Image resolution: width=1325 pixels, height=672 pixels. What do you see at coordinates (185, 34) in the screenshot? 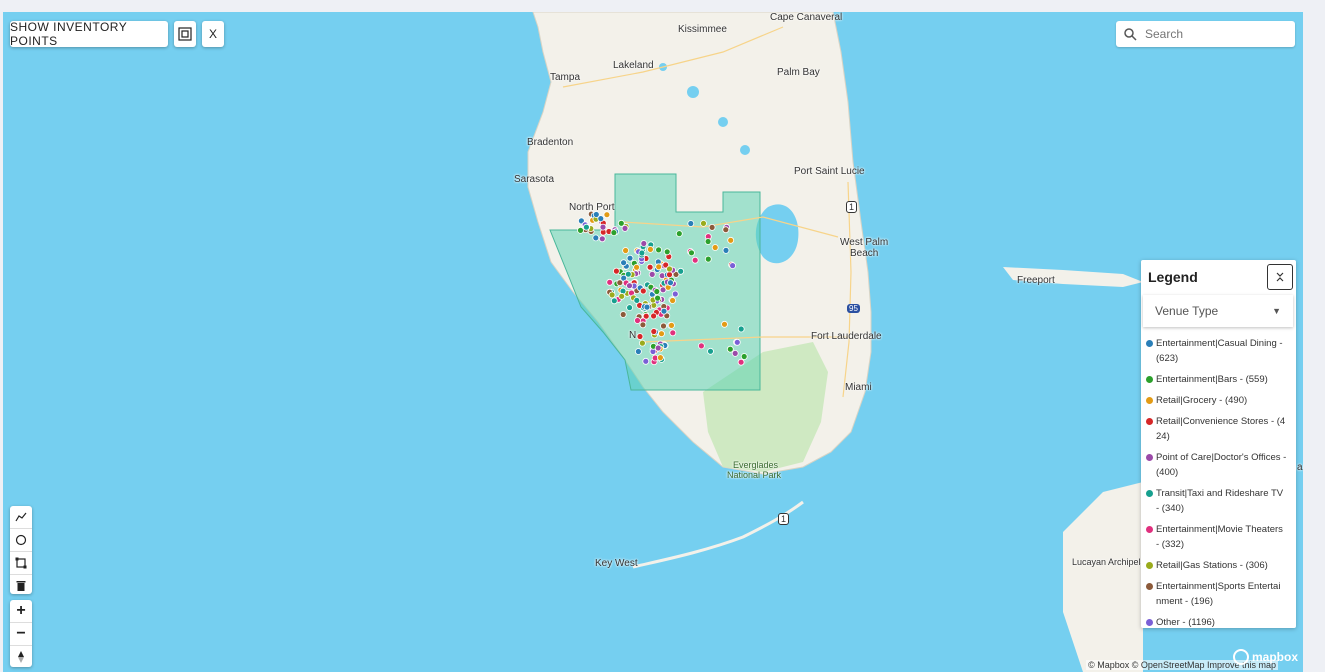
I see `select-area-button` at bounding box center [185, 34].